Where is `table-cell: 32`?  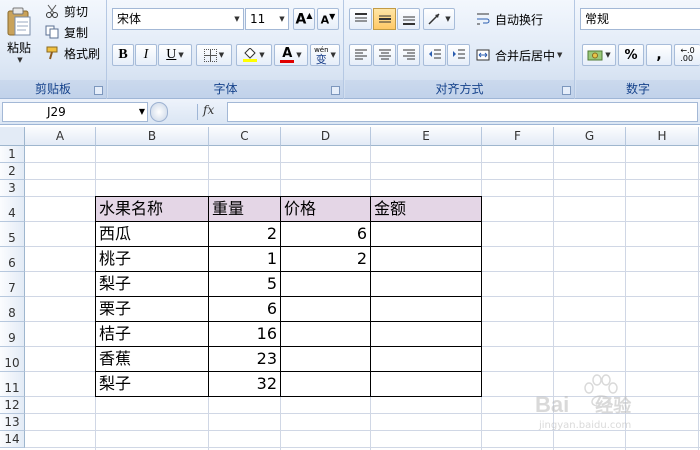 table-cell: 32 is located at coordinates (245, 384).